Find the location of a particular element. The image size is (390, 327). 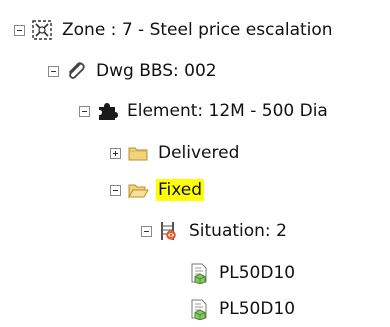

tree-node-label: Situation: 2 is located at coordinates (238, 231).